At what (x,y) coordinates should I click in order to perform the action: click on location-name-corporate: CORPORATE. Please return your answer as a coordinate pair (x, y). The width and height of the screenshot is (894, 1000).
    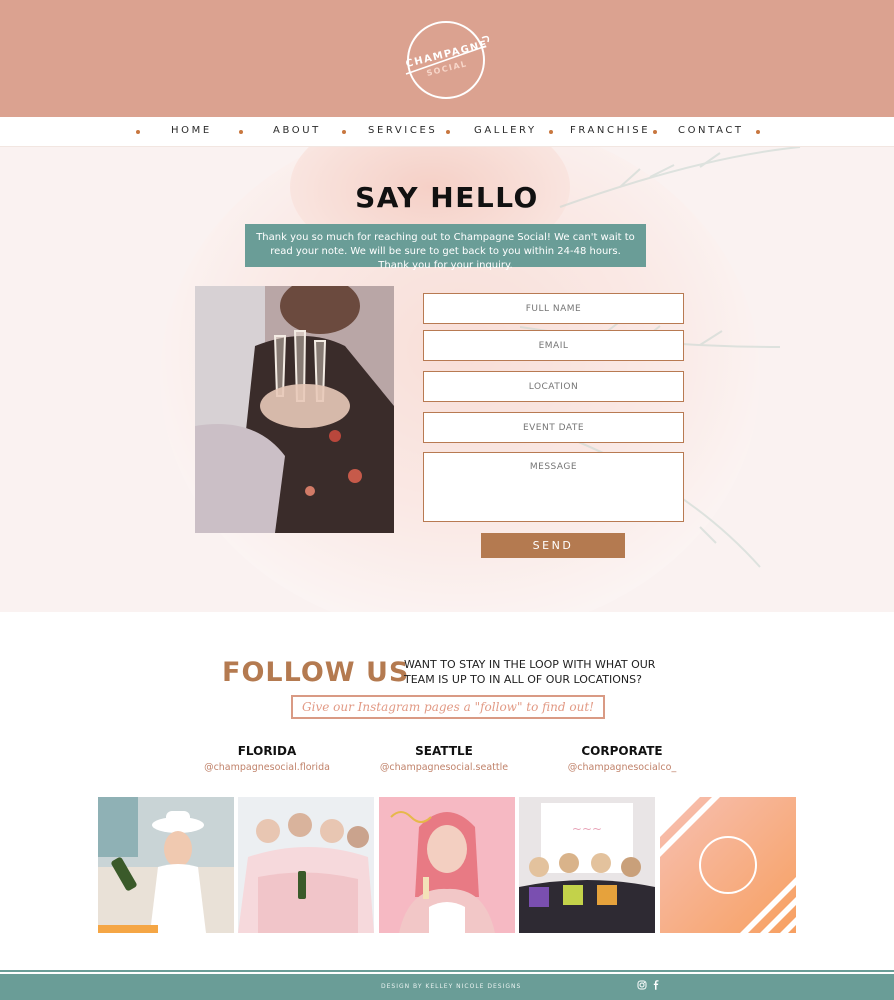
    Looking at the image, I should click on (622, 751).